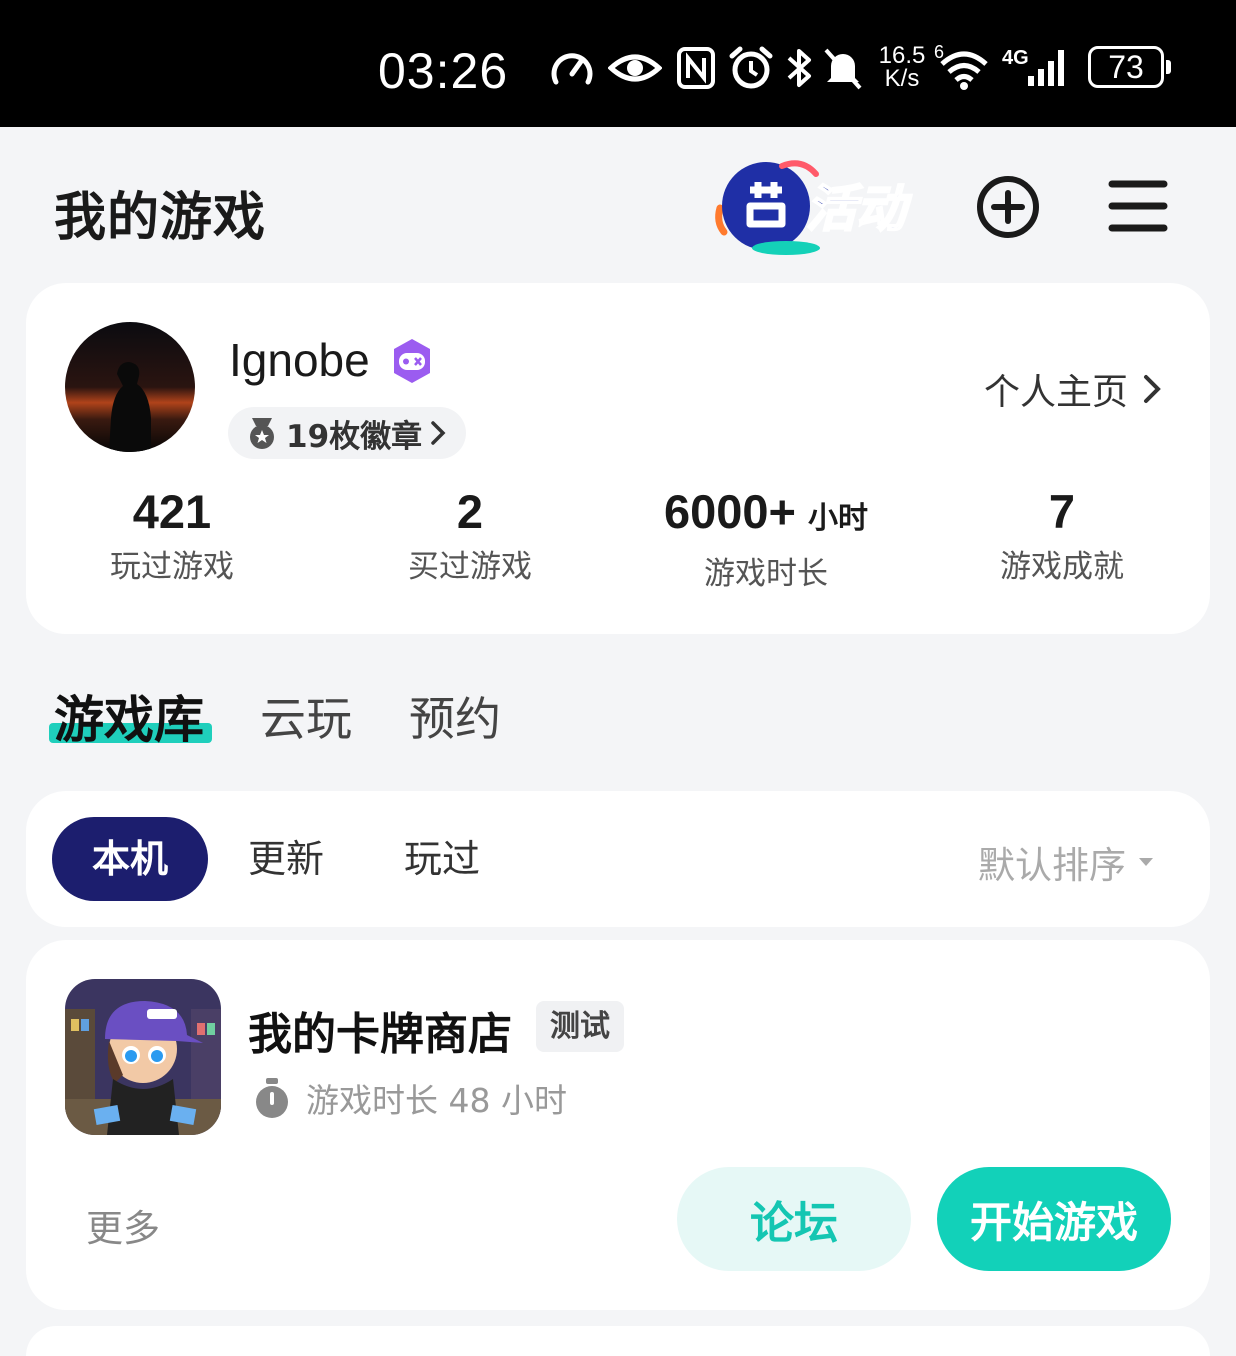  I want to click on stat-number: 7, so click(1062, 511).